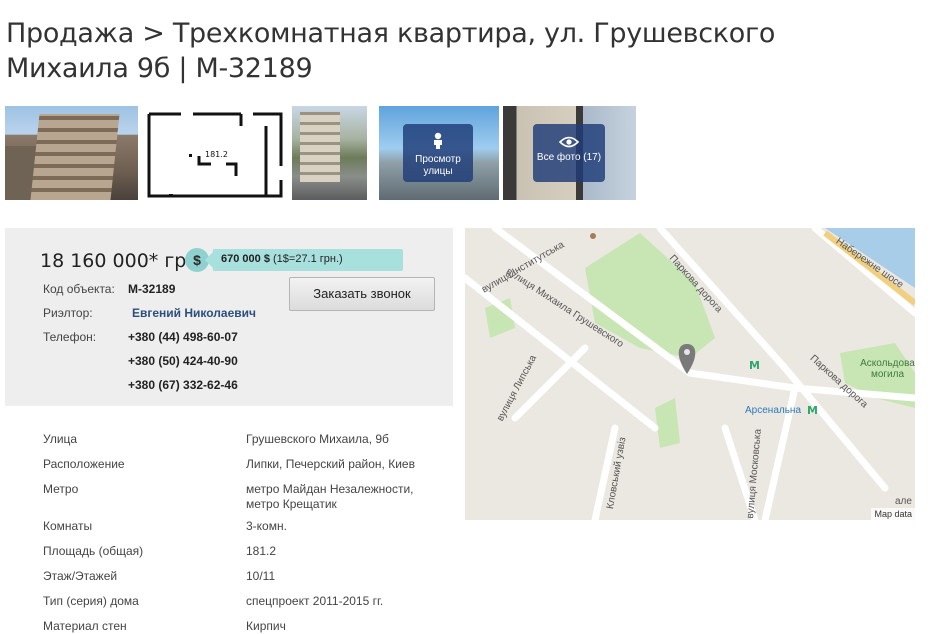 This screenshot has height=634, width=932. I want to click on phone-label: Телефон:, so click(70, 337).